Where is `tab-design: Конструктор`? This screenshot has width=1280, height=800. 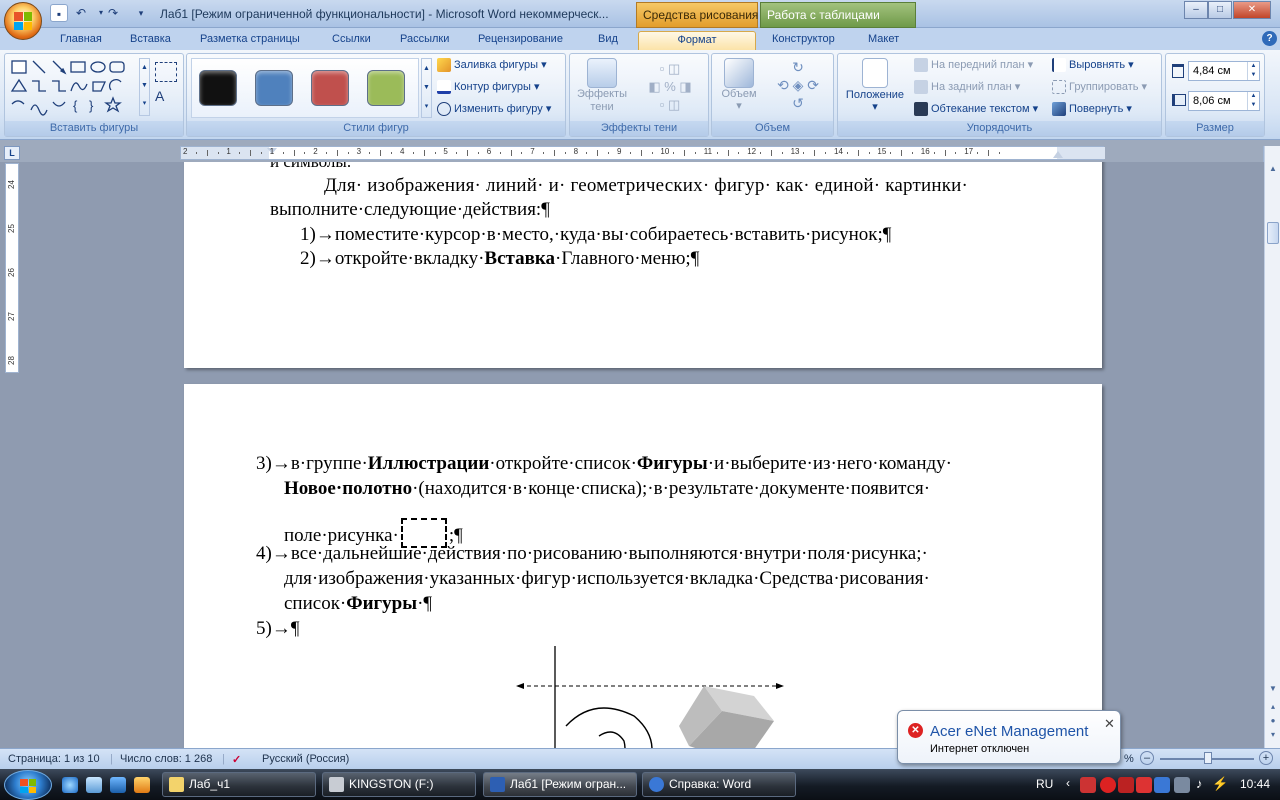 tab-design: Конструктор is located at coordinates (803, 40).